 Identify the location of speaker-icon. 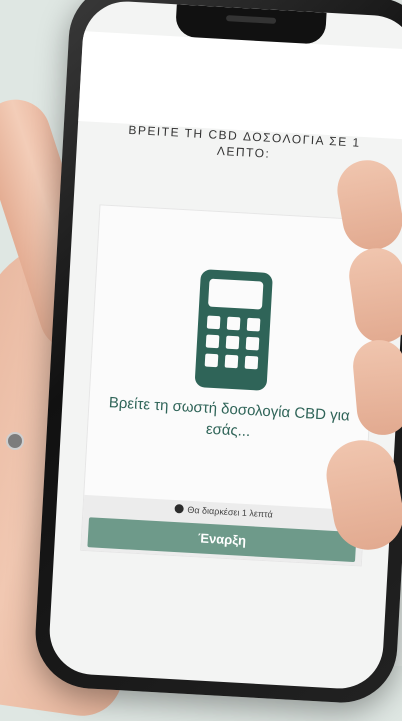
(251, 19).